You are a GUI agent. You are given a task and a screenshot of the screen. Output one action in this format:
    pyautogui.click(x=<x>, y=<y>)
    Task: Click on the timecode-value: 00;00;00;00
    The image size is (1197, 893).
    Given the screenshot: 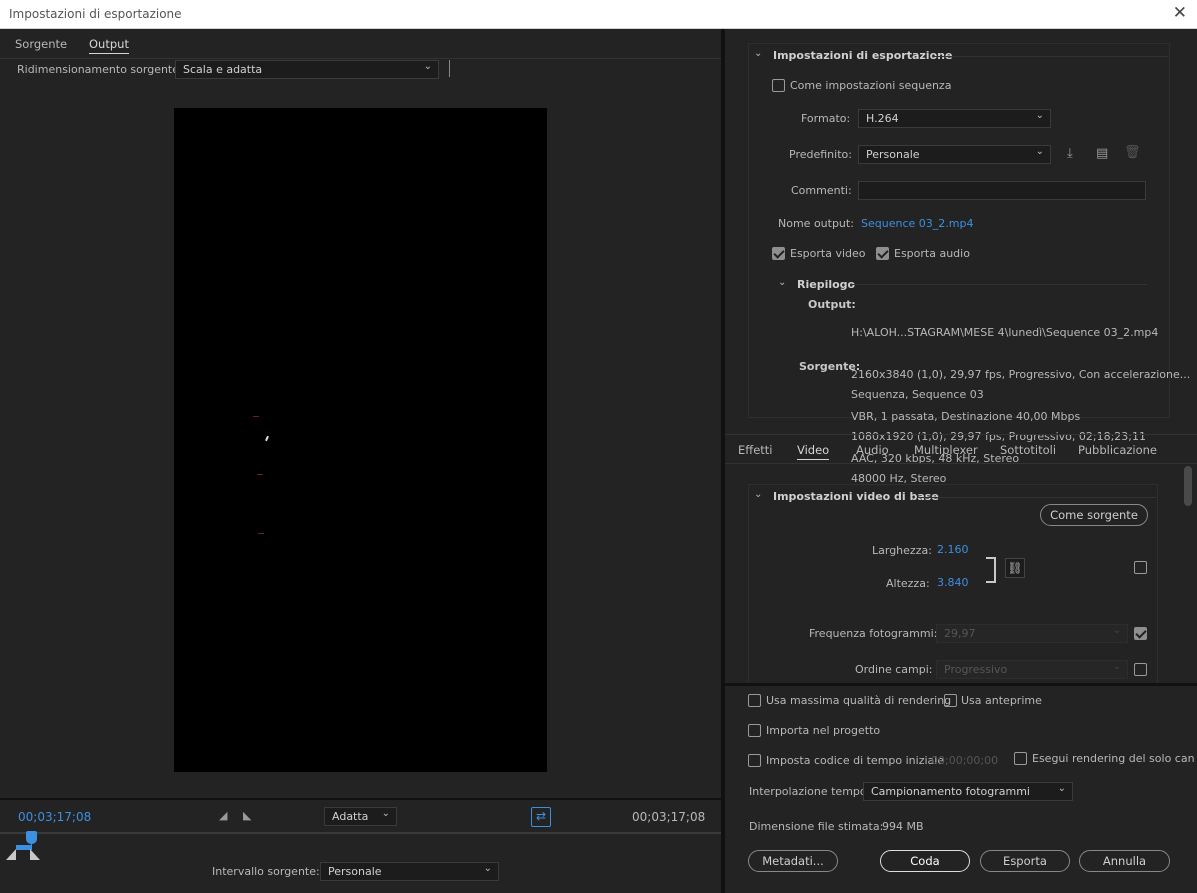 What is the action you would take?
    pyautogui.click(x=964, y=760)
    